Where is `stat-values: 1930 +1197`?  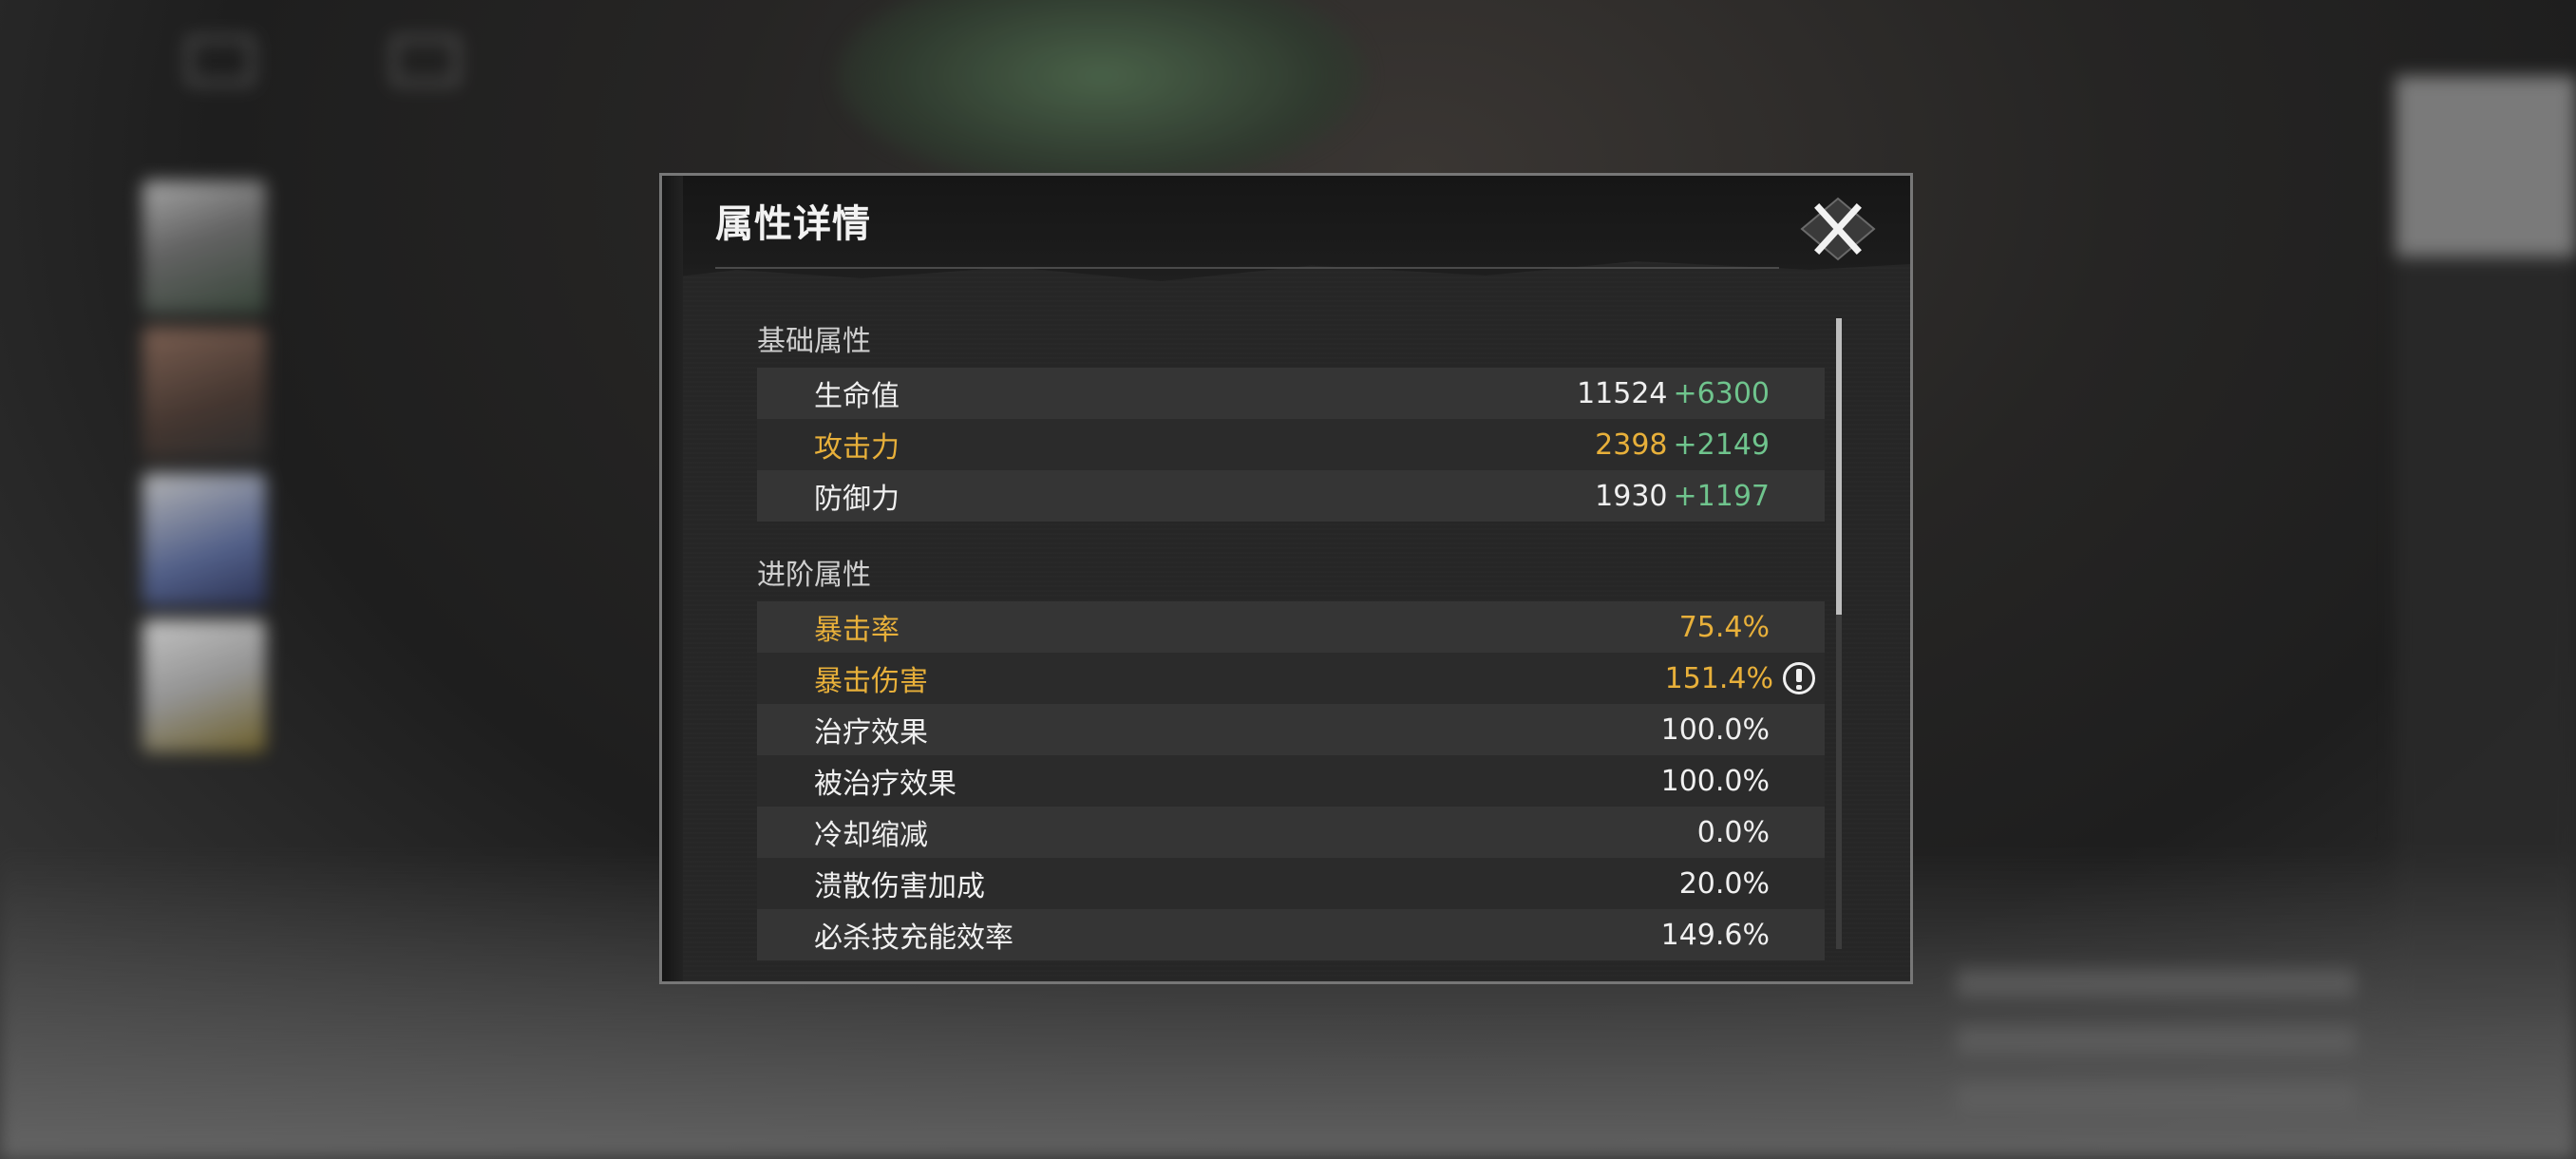 stat-values: 1930 +1197 is located at coordinates (1682, 496).